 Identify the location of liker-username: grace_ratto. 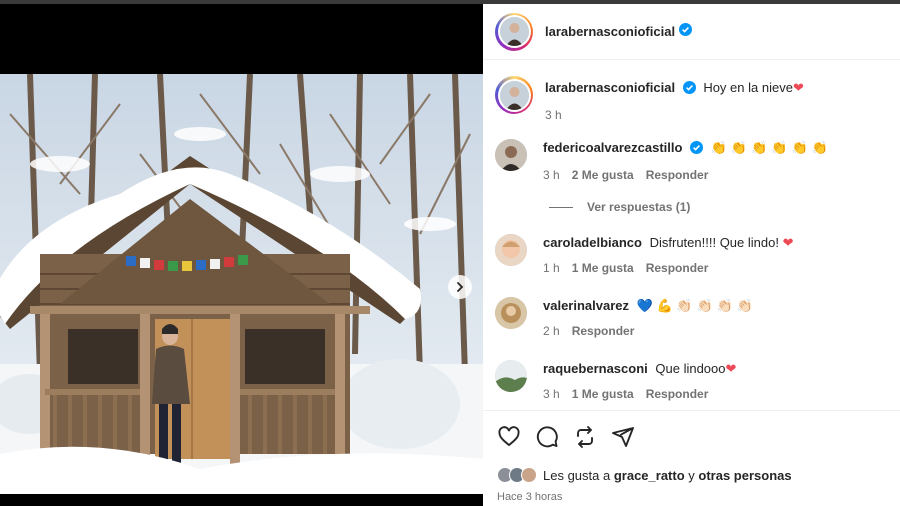
(649, 475).